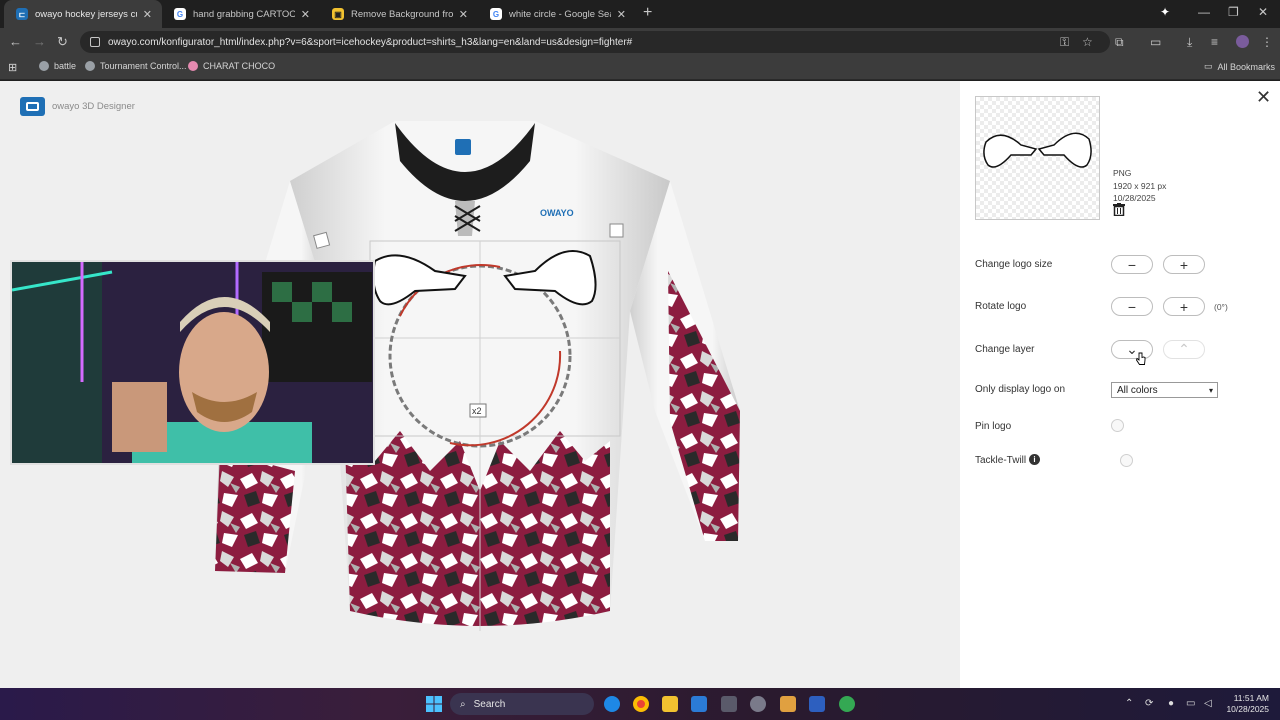  Describe the element at coordinates (12, 67) in the screenshot. I see `apps-grid-icon: ⊞` at that location.